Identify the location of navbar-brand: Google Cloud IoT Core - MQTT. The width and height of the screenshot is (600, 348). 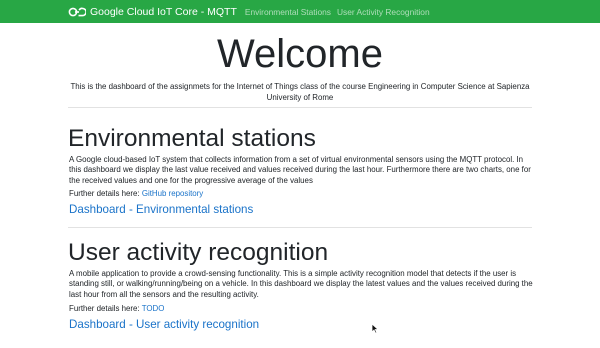
(152, 12).